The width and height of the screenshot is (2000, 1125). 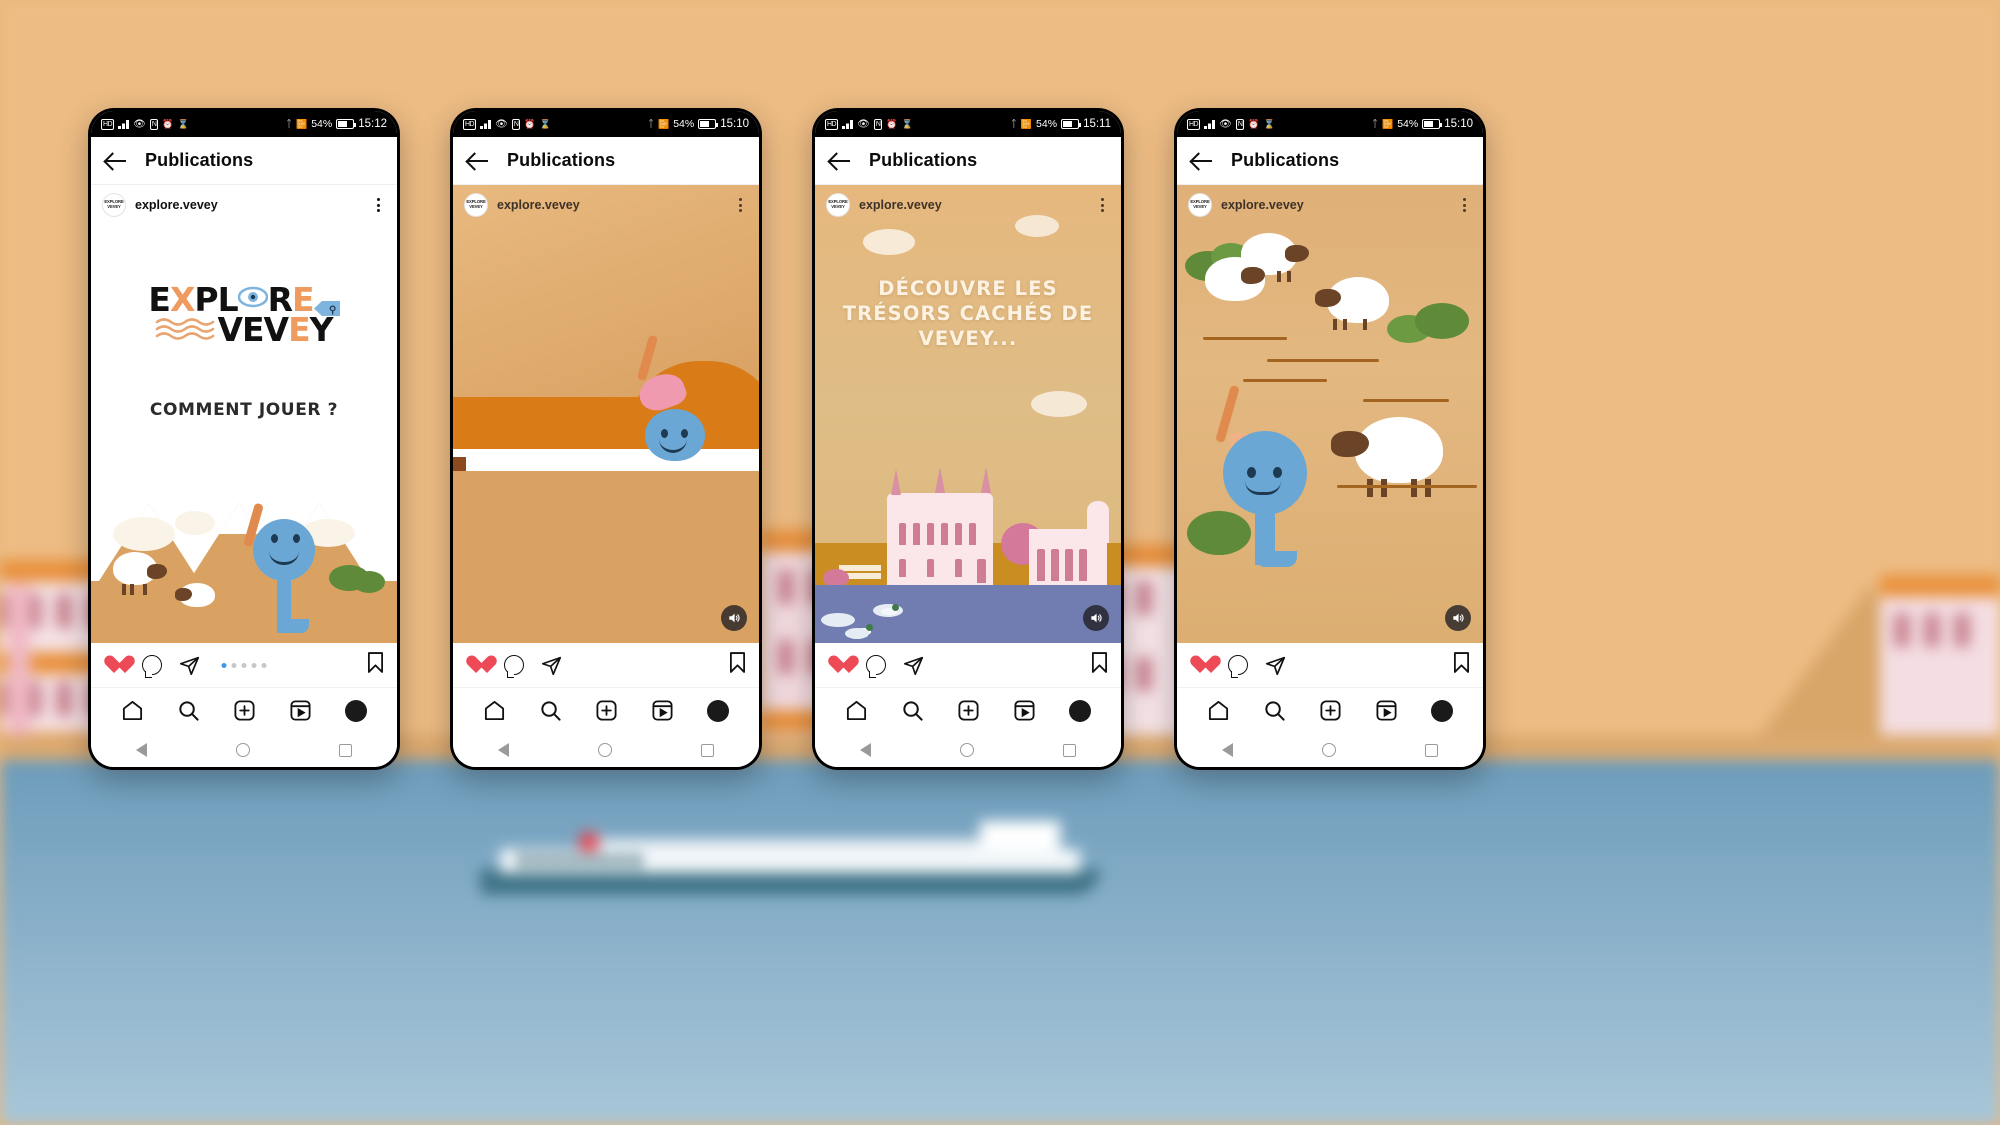 I want to click on eye-icon: 👁, so click(x=139, y=124).